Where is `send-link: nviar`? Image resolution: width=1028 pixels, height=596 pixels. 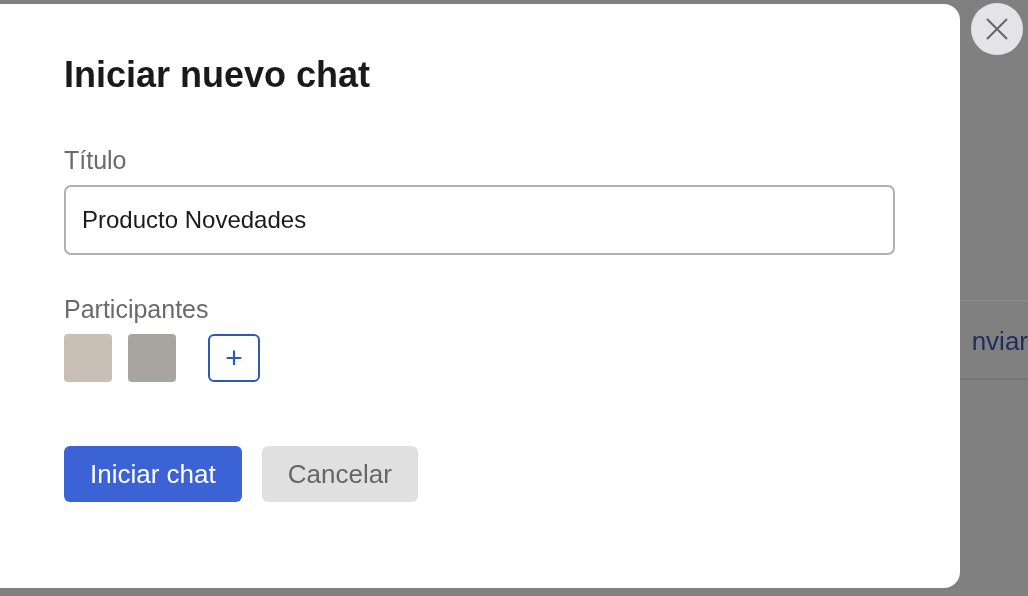 send-link: nviar is located at coordinates (999, 341).